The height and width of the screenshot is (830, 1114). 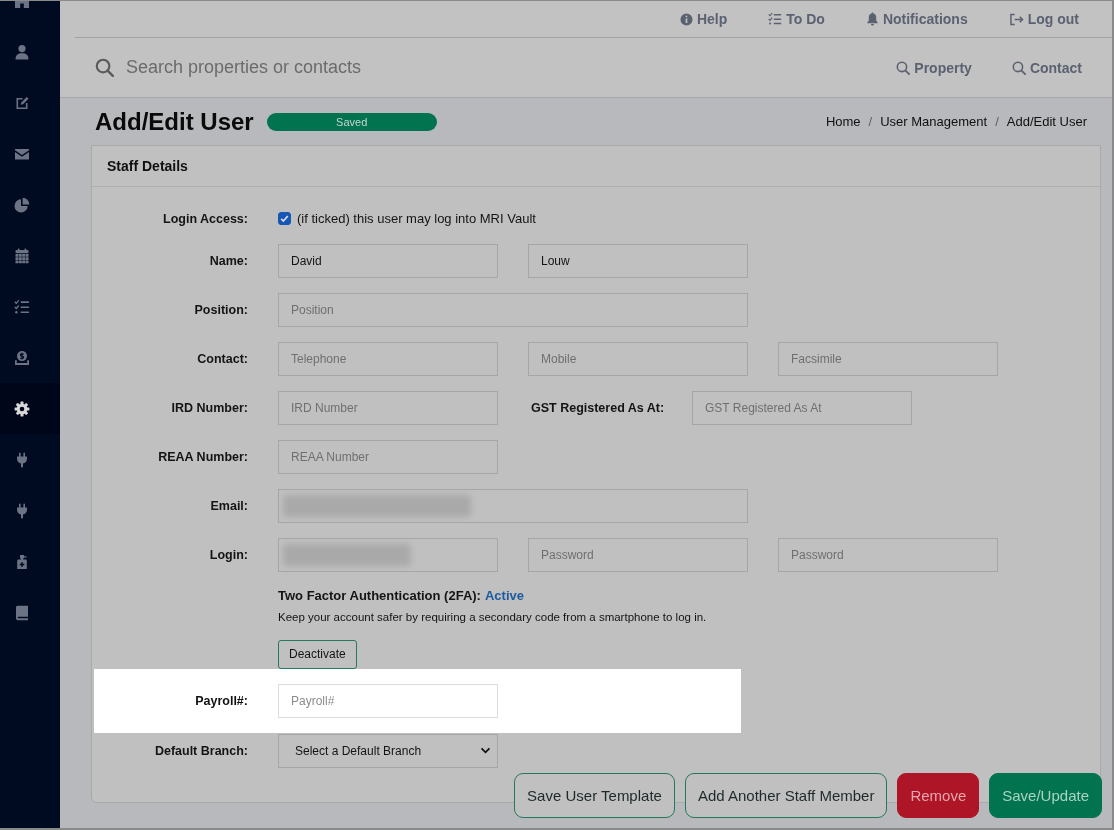 What do you see at coordinates (22, 612) in the screenshot?
I see `book-icon` at bounding box center [22, 612].